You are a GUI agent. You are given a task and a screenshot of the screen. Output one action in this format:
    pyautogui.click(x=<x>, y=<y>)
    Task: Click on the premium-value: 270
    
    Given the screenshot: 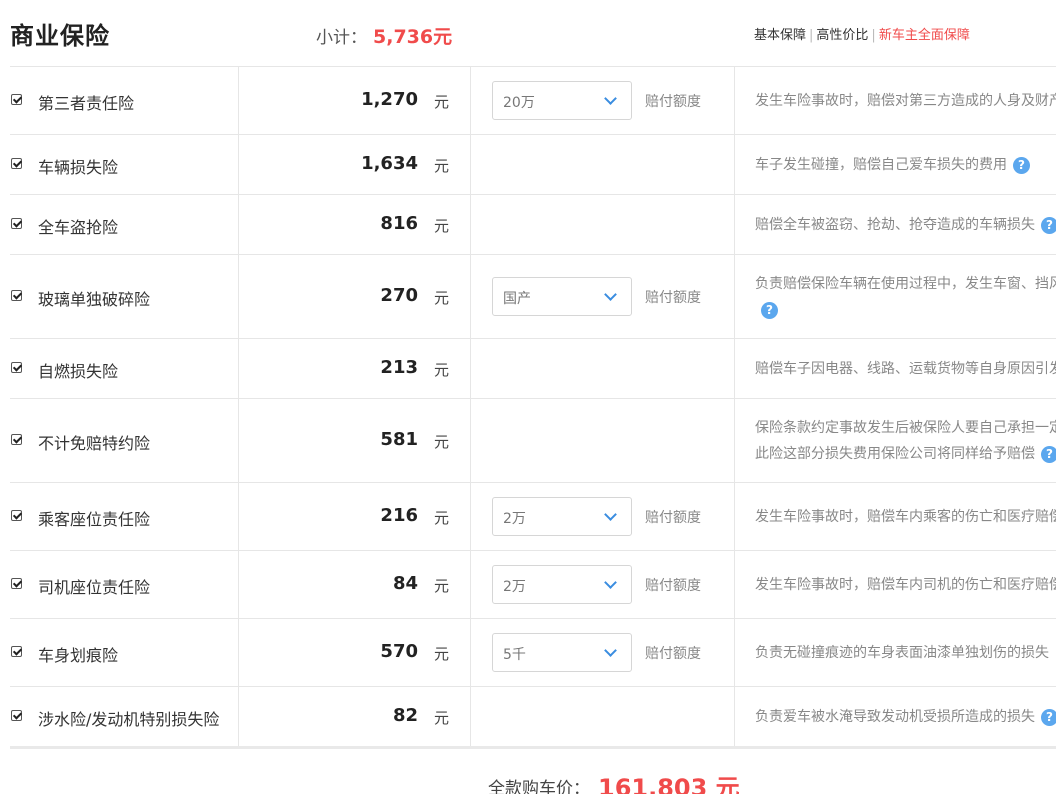 What is the action you would take?
    pyautogui.click(x=399, y=295)
    